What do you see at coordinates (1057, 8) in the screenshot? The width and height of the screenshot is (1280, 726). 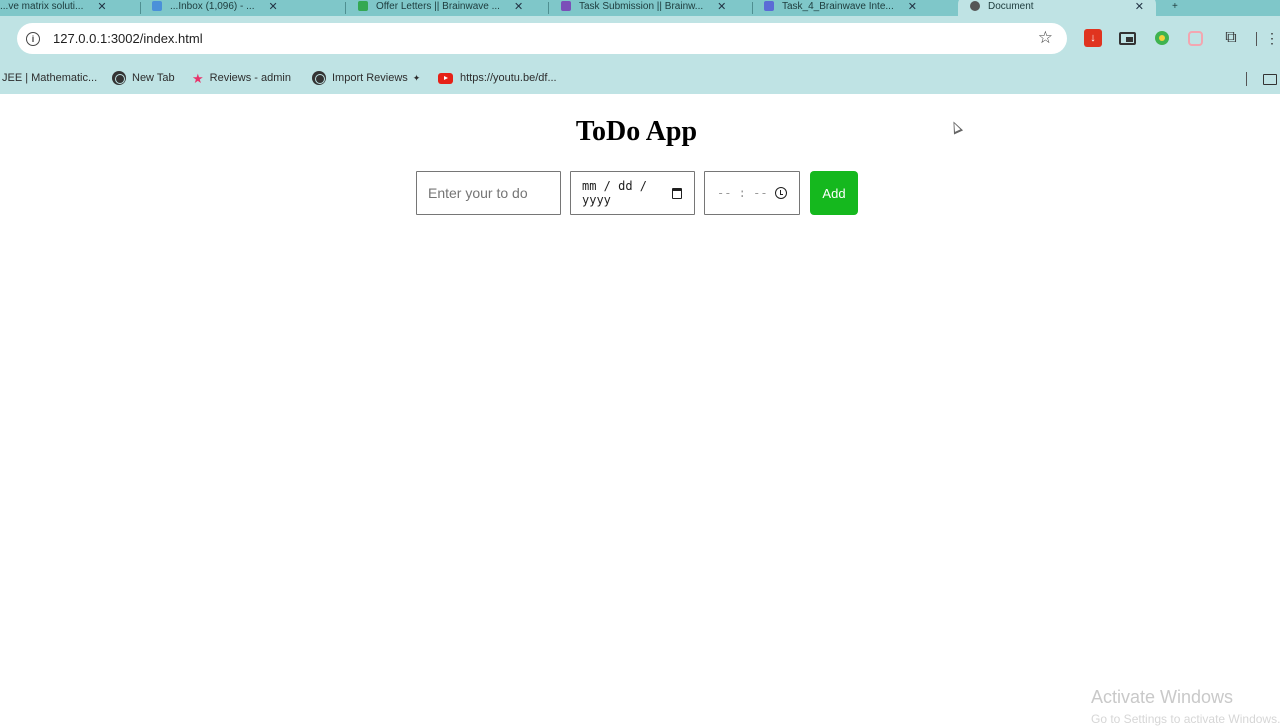 I see `tab-document: Document ✕` at bounding box center [1057, 8].